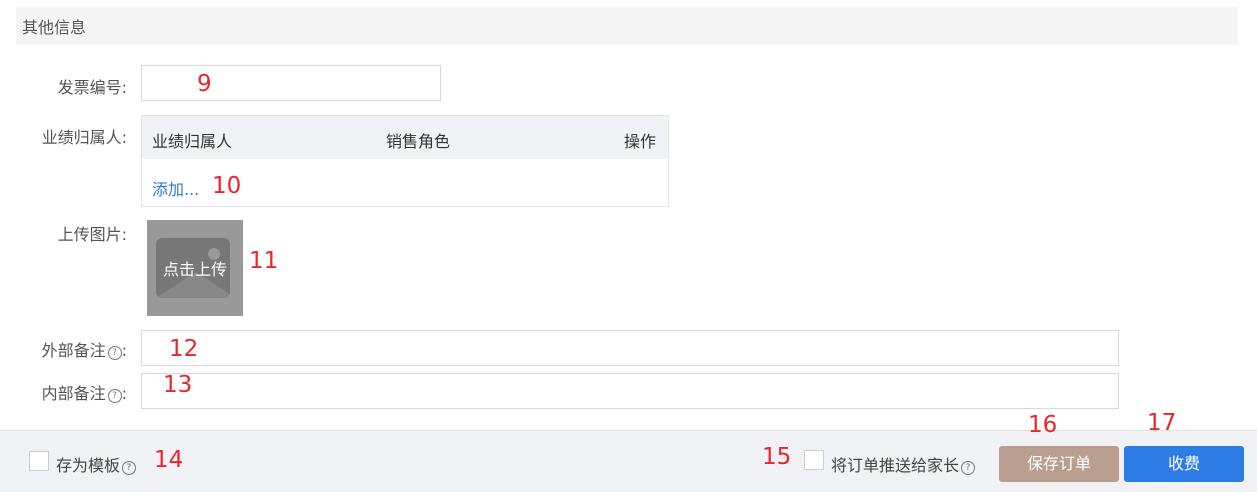 Image resolution: width=1257 pixels, height=492 pixels. Describe the element at coordinates (1162, 423) in the screenshot. I see `annotation-17: 17` at that location.